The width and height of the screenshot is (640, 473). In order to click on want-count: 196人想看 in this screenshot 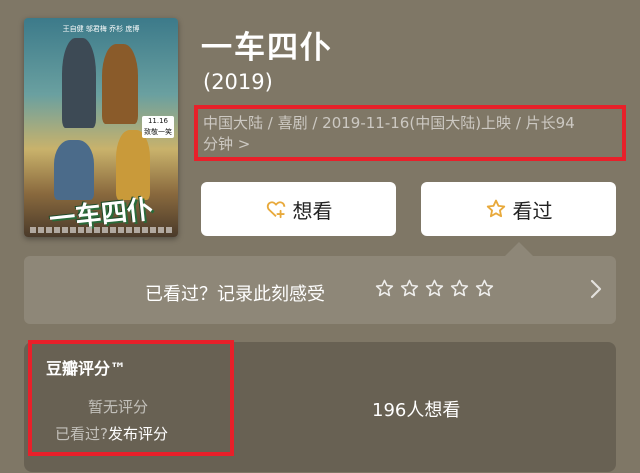, I will do `click(416, 410)`.